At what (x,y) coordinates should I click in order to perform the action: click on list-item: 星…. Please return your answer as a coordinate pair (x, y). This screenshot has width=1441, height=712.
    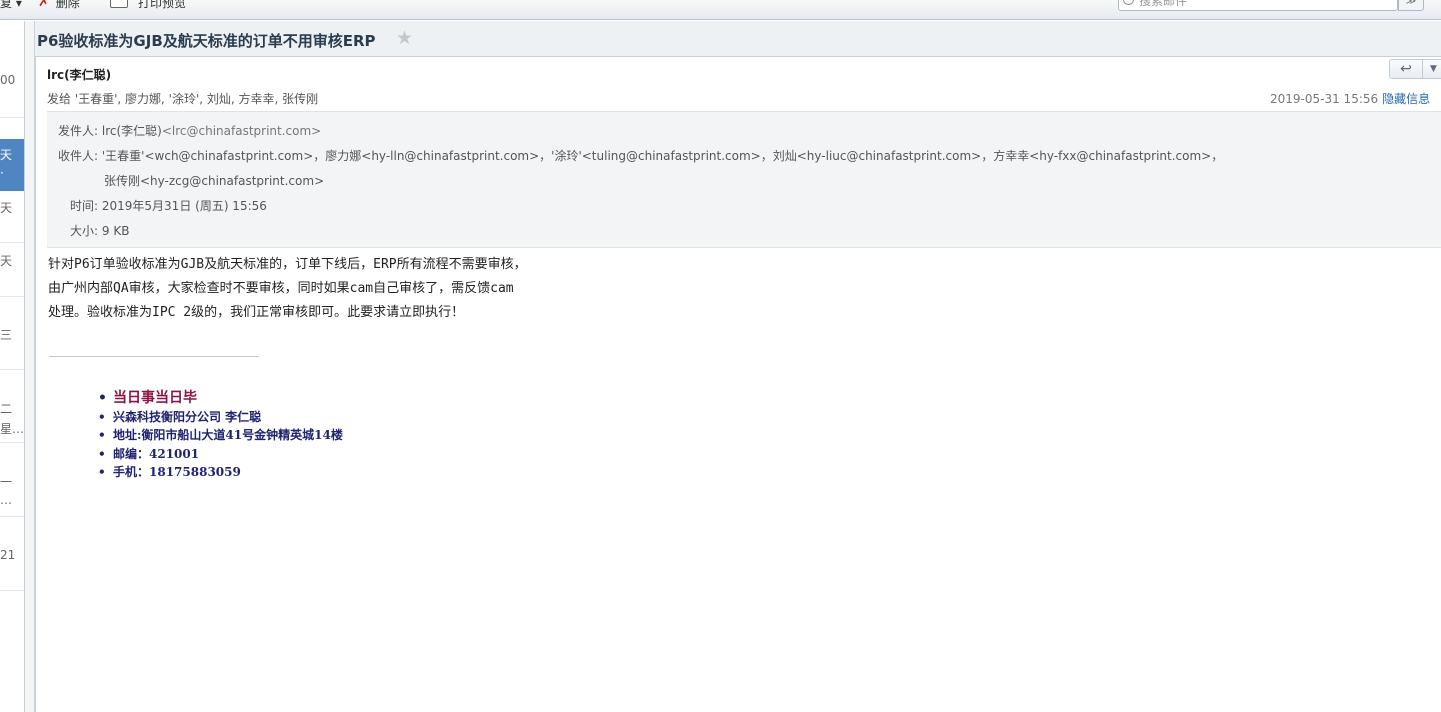
    Looking at the image, I should click on (12, 428).